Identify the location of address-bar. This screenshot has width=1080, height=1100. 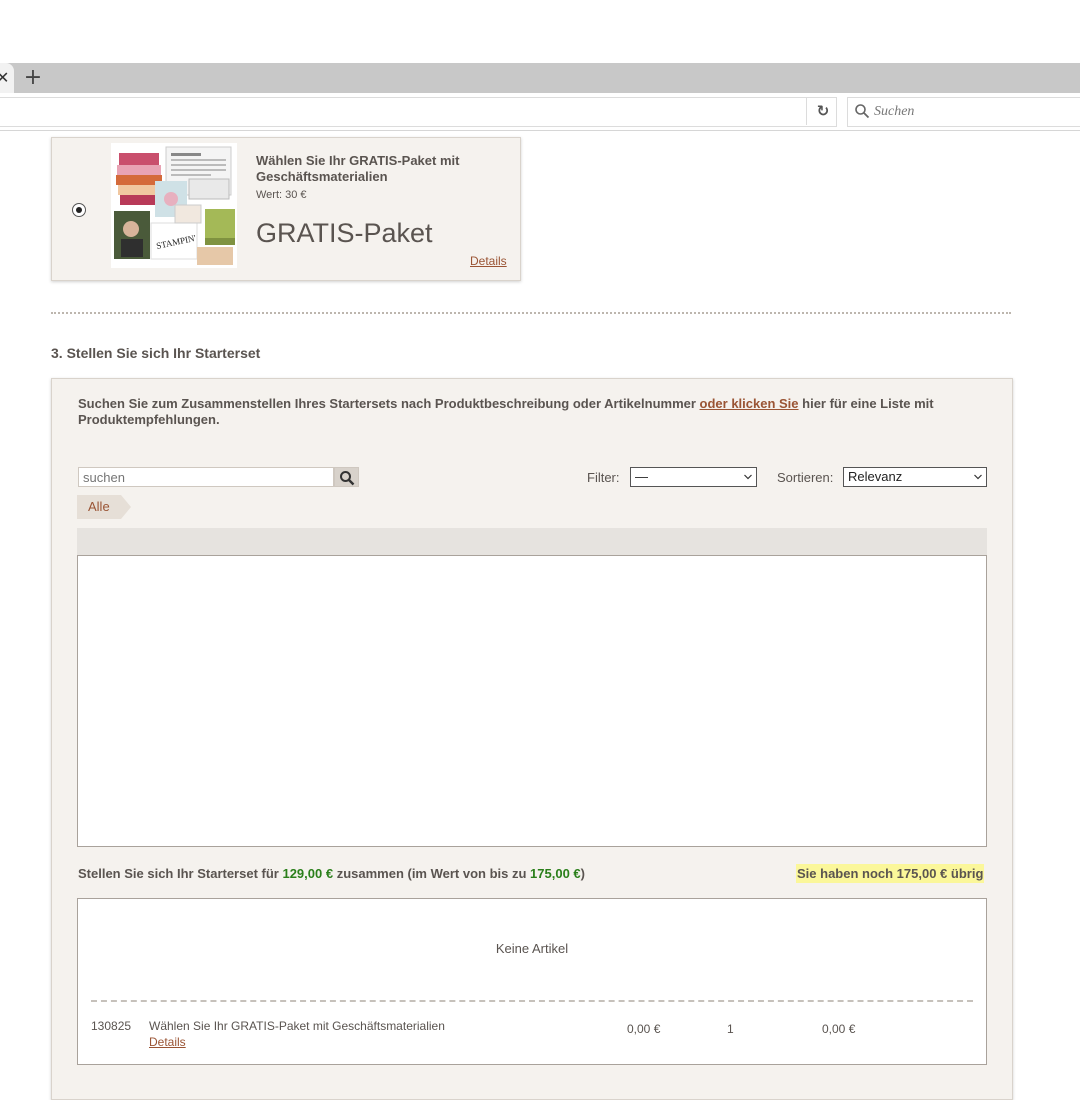
(418, 112).